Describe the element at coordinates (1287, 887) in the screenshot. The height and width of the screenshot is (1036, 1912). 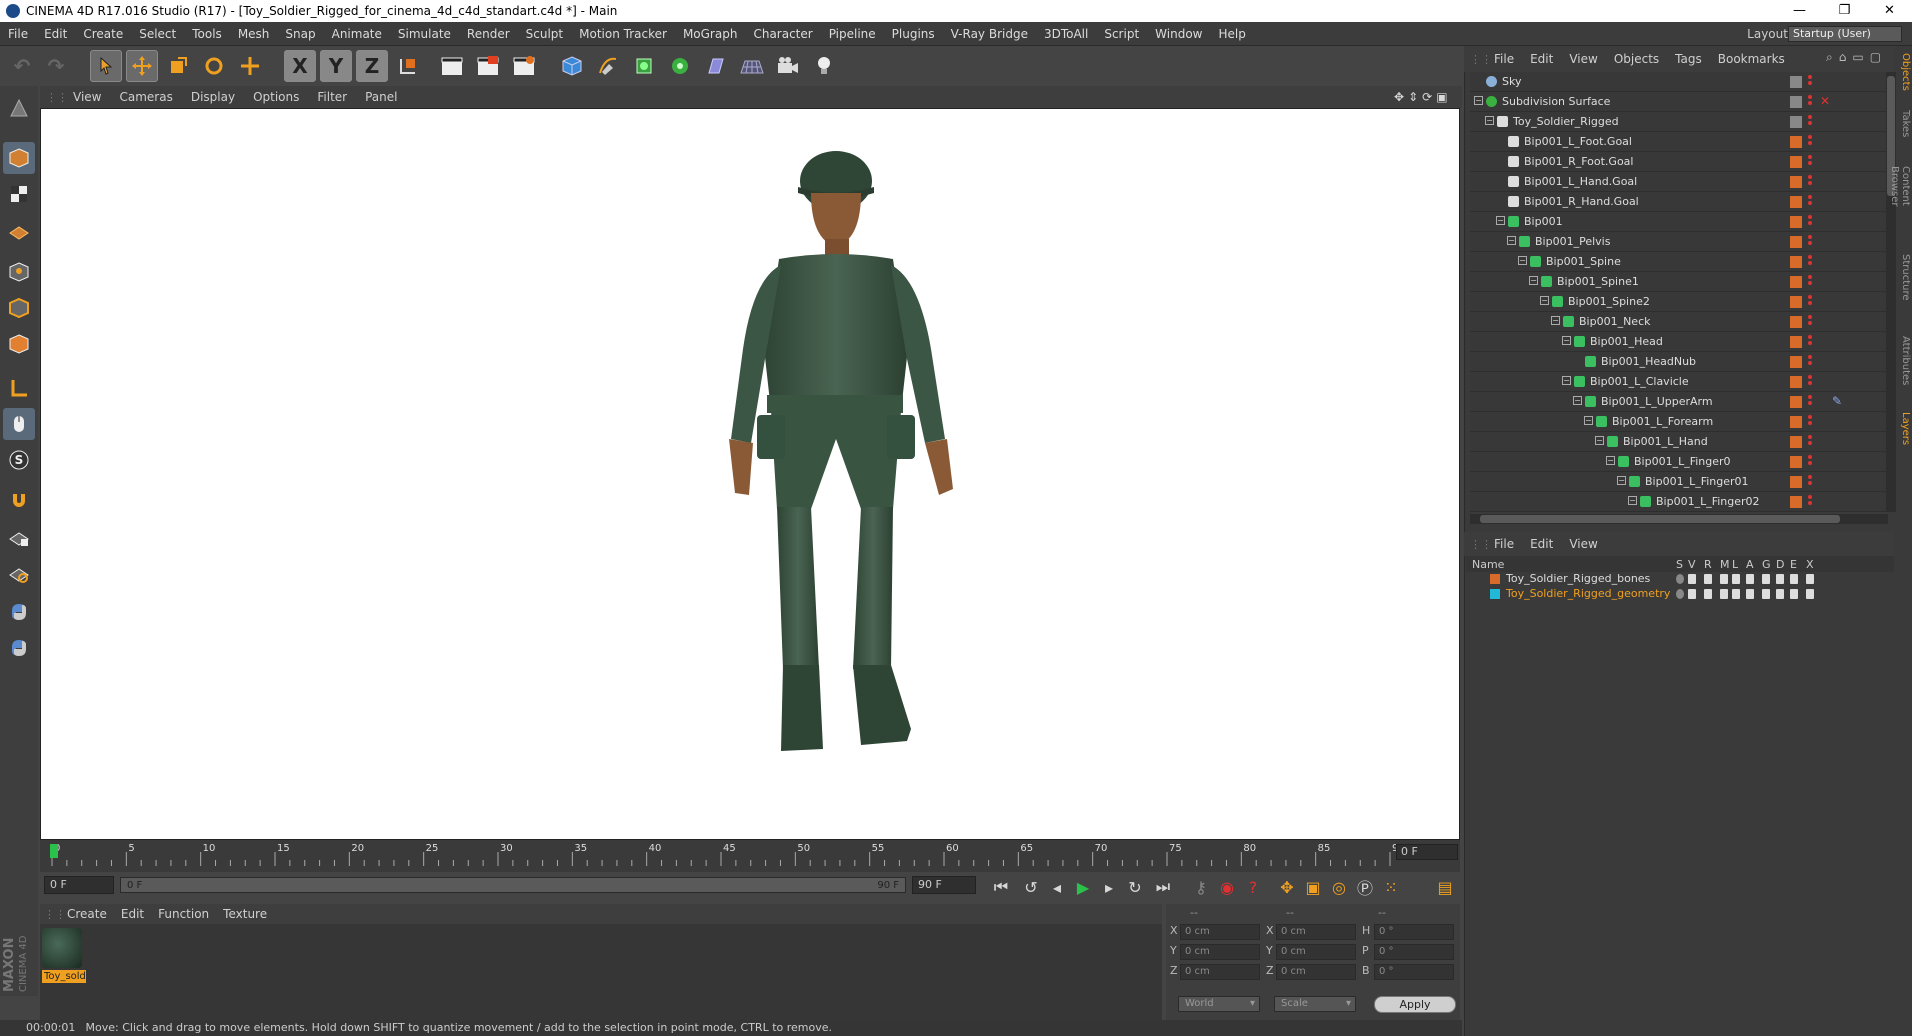
I see `key-position-button: ✥` at that location.